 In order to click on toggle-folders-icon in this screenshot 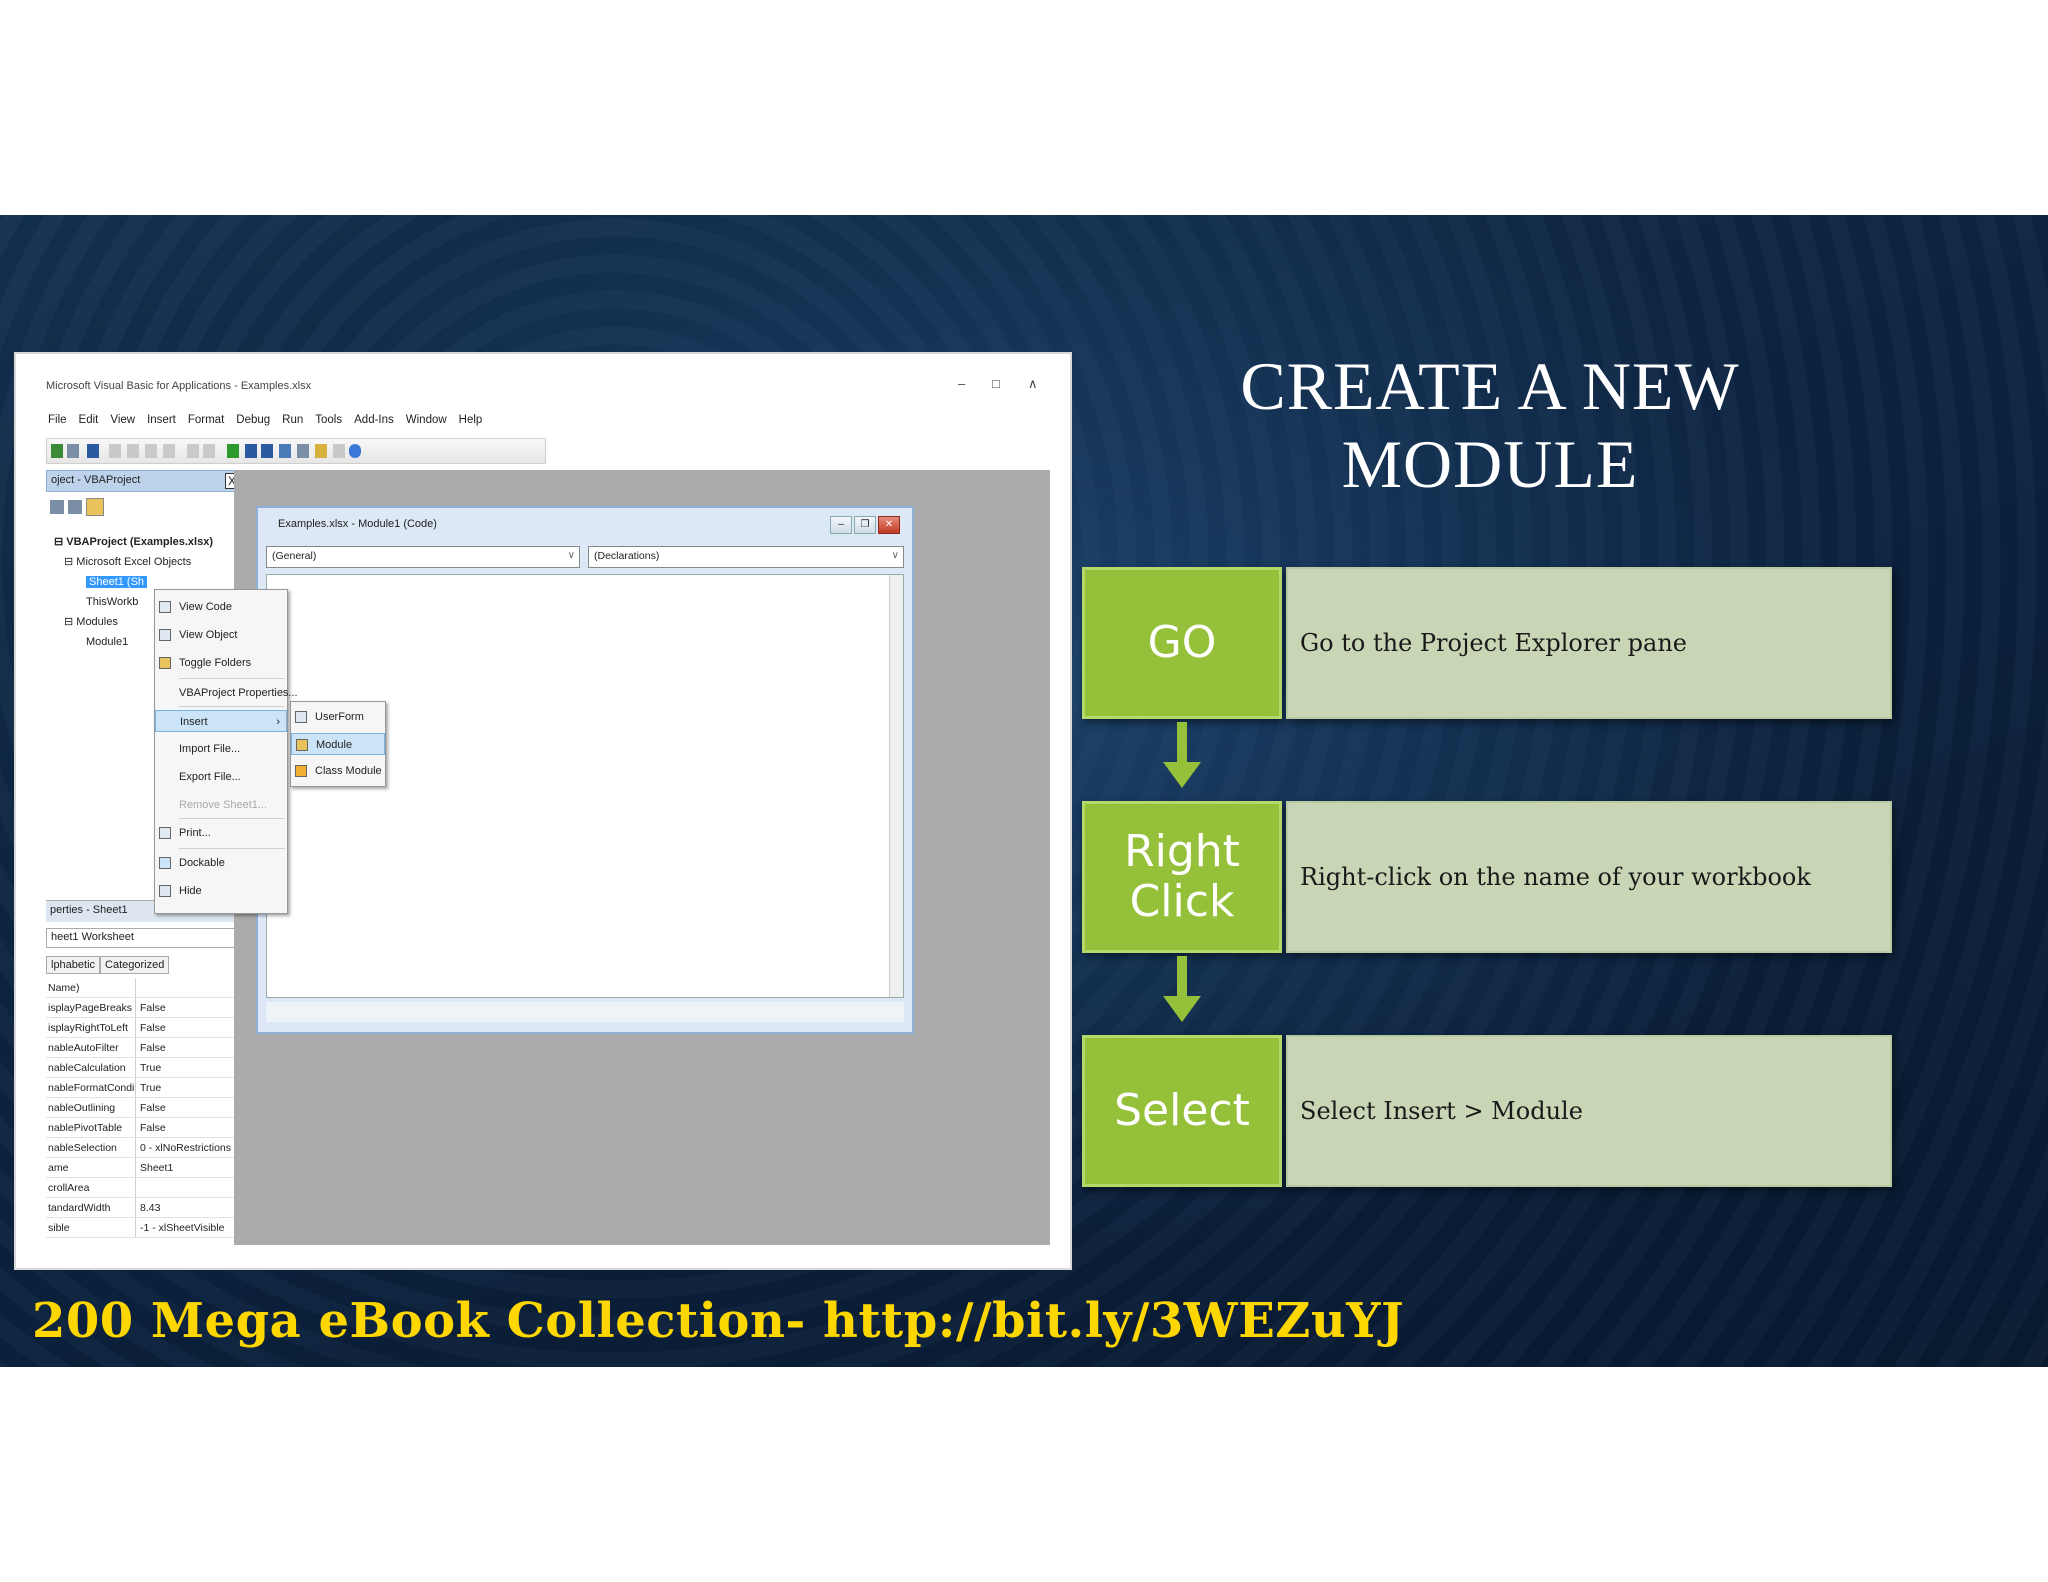, I will do `click(95, 507)`.